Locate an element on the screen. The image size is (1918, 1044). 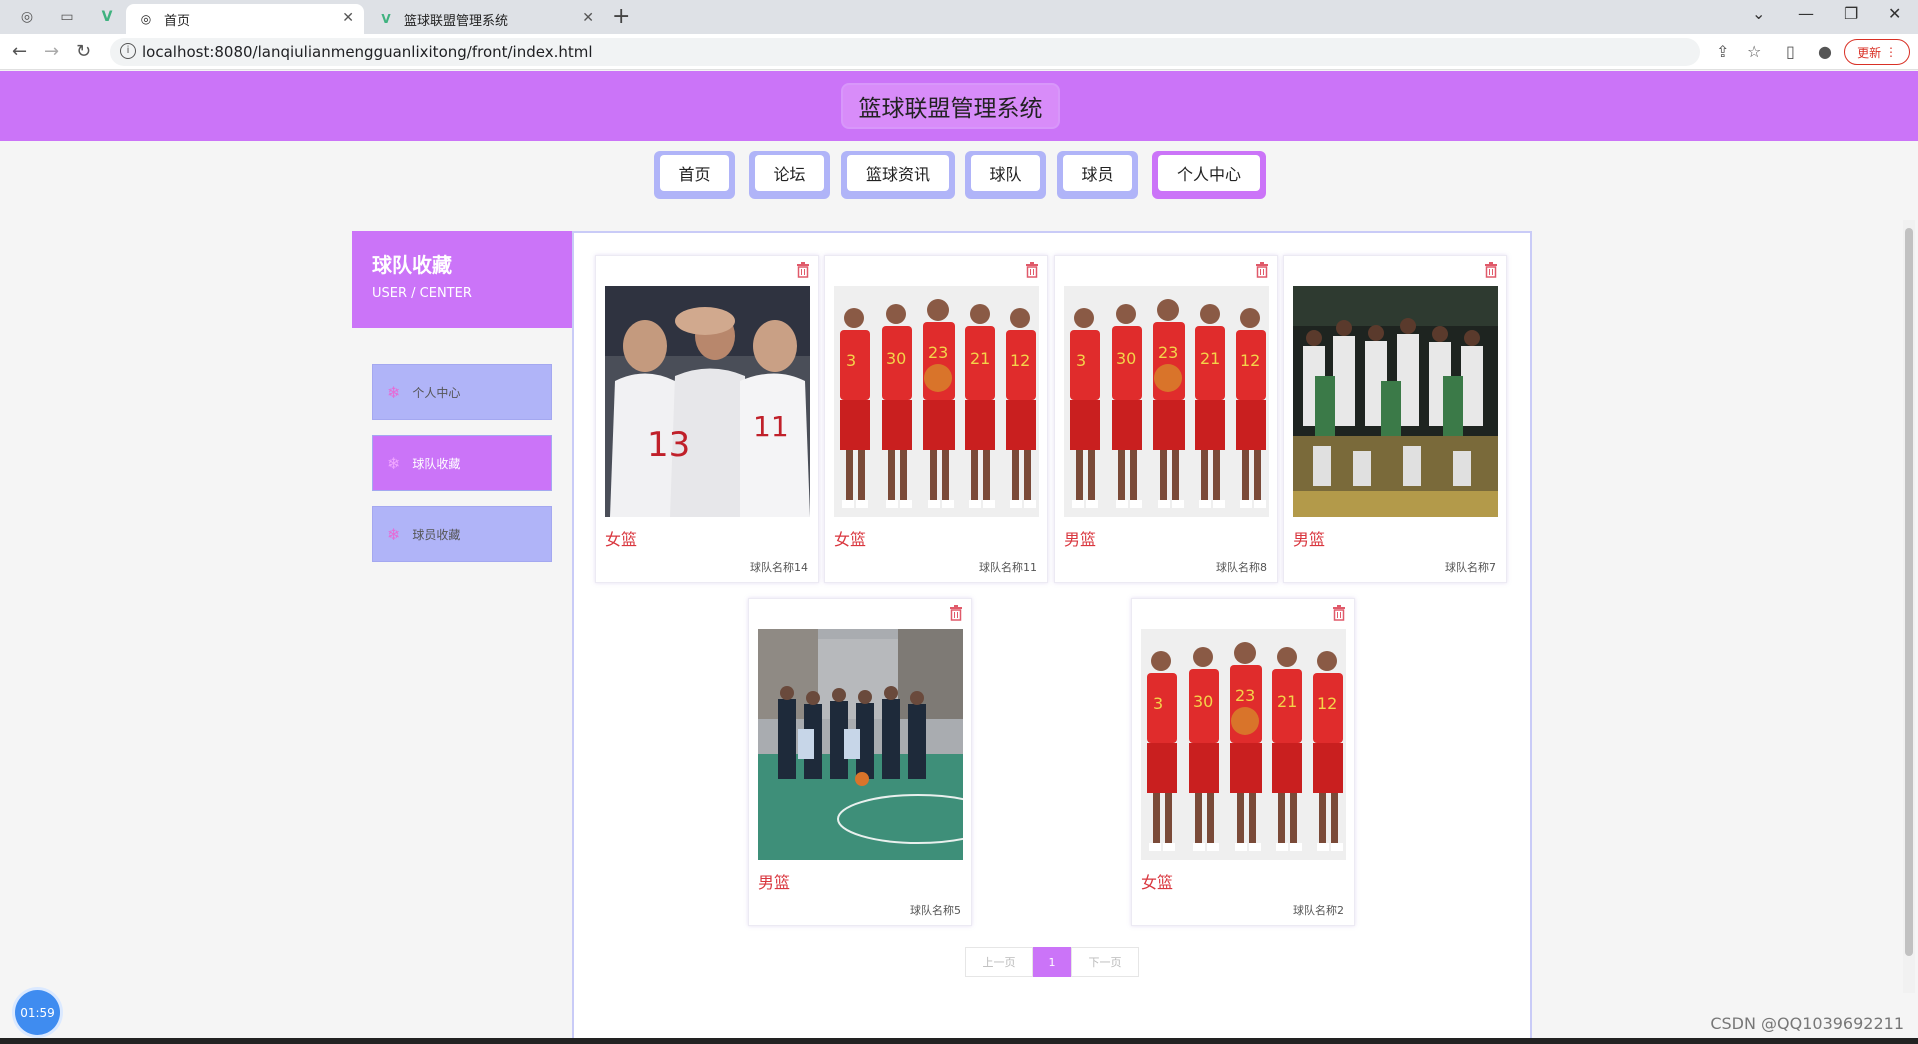
nav-item-forum: 论坛 is located at coordinates (789, 175).